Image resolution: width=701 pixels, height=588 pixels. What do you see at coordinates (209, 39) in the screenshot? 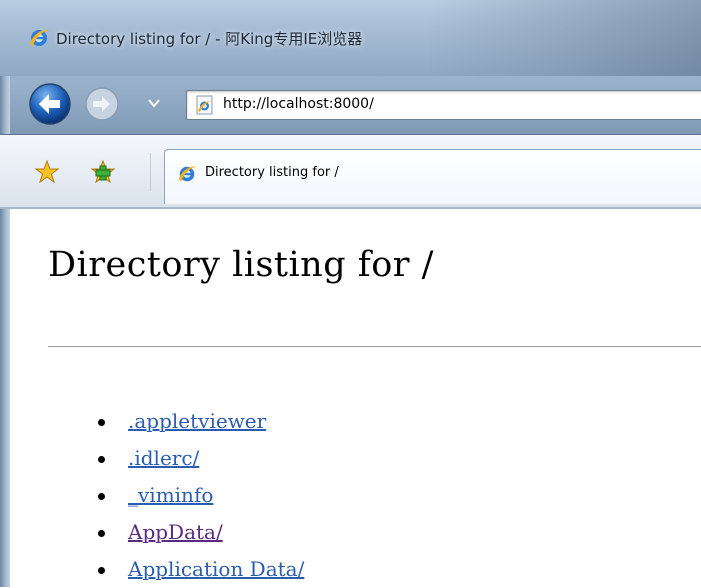
I see `window-title: Directory listing for / - 阿King专用IE浏览器` at bounding box center [209, 39].